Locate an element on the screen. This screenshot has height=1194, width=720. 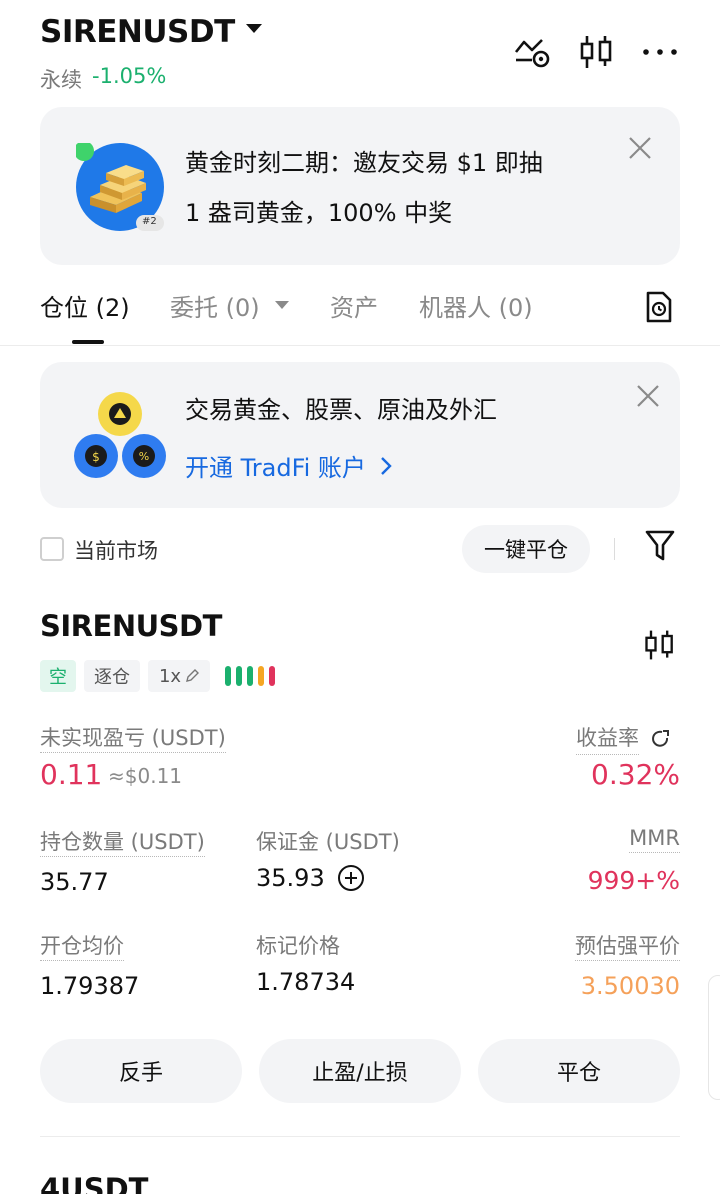
liq-price-value: 3.50030 is located at coordinates (630, 986).